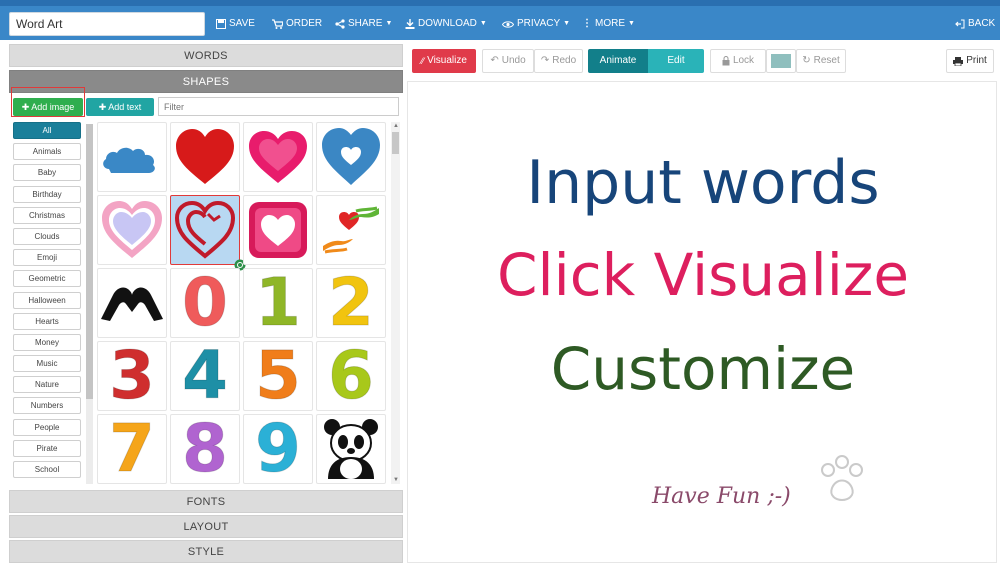 The height and width of the screenshot is (563, 1000). I want to click on shape-swirl-heart-selected, so click(208, 233).